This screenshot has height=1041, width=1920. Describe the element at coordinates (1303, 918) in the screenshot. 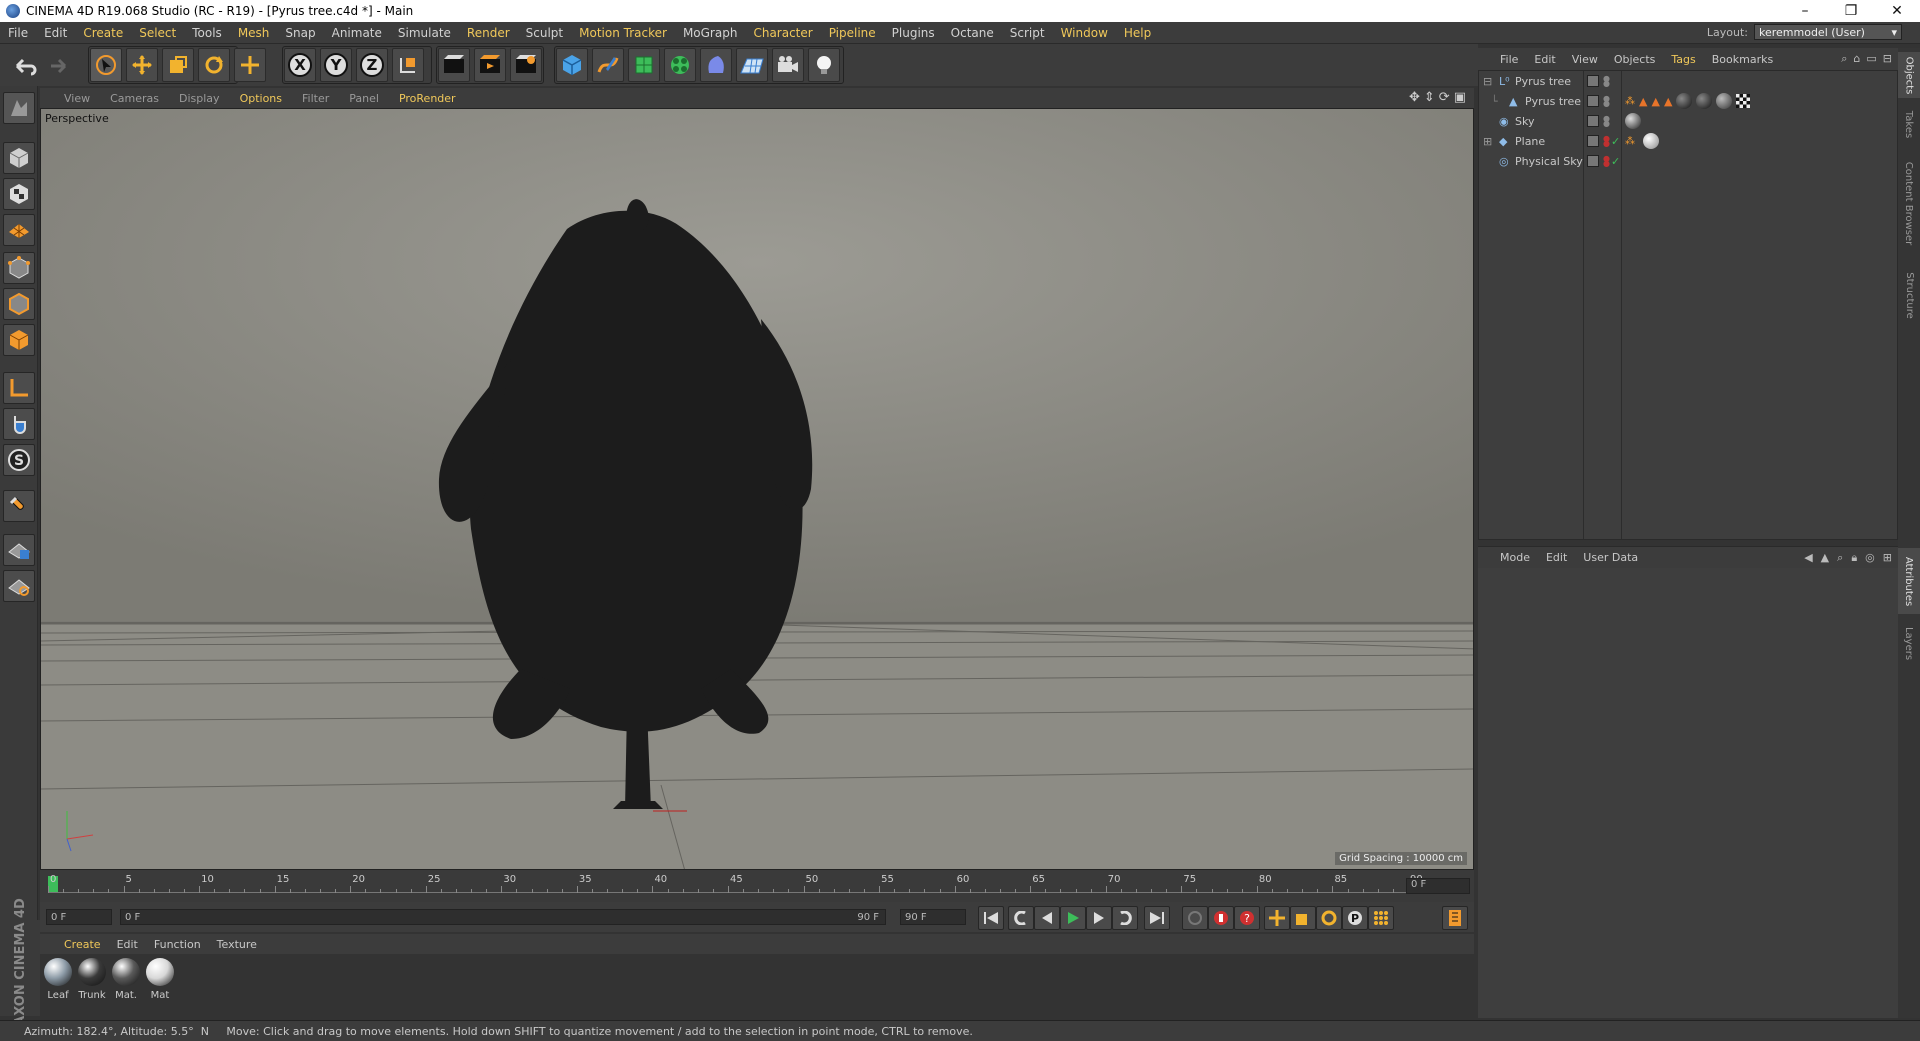

I see `key-scale-icon` at that location.